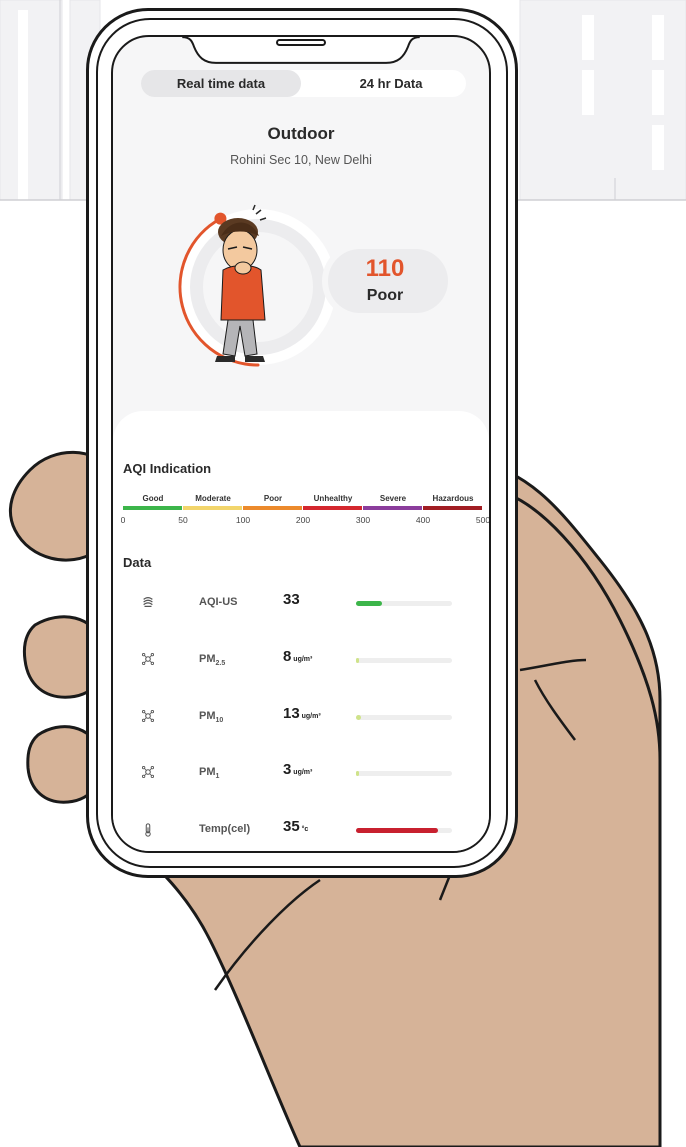 The width and height of the screenshot is (686, 1147). I want to click on aqi-indication-title: AQI Indication, so click(167, 468).